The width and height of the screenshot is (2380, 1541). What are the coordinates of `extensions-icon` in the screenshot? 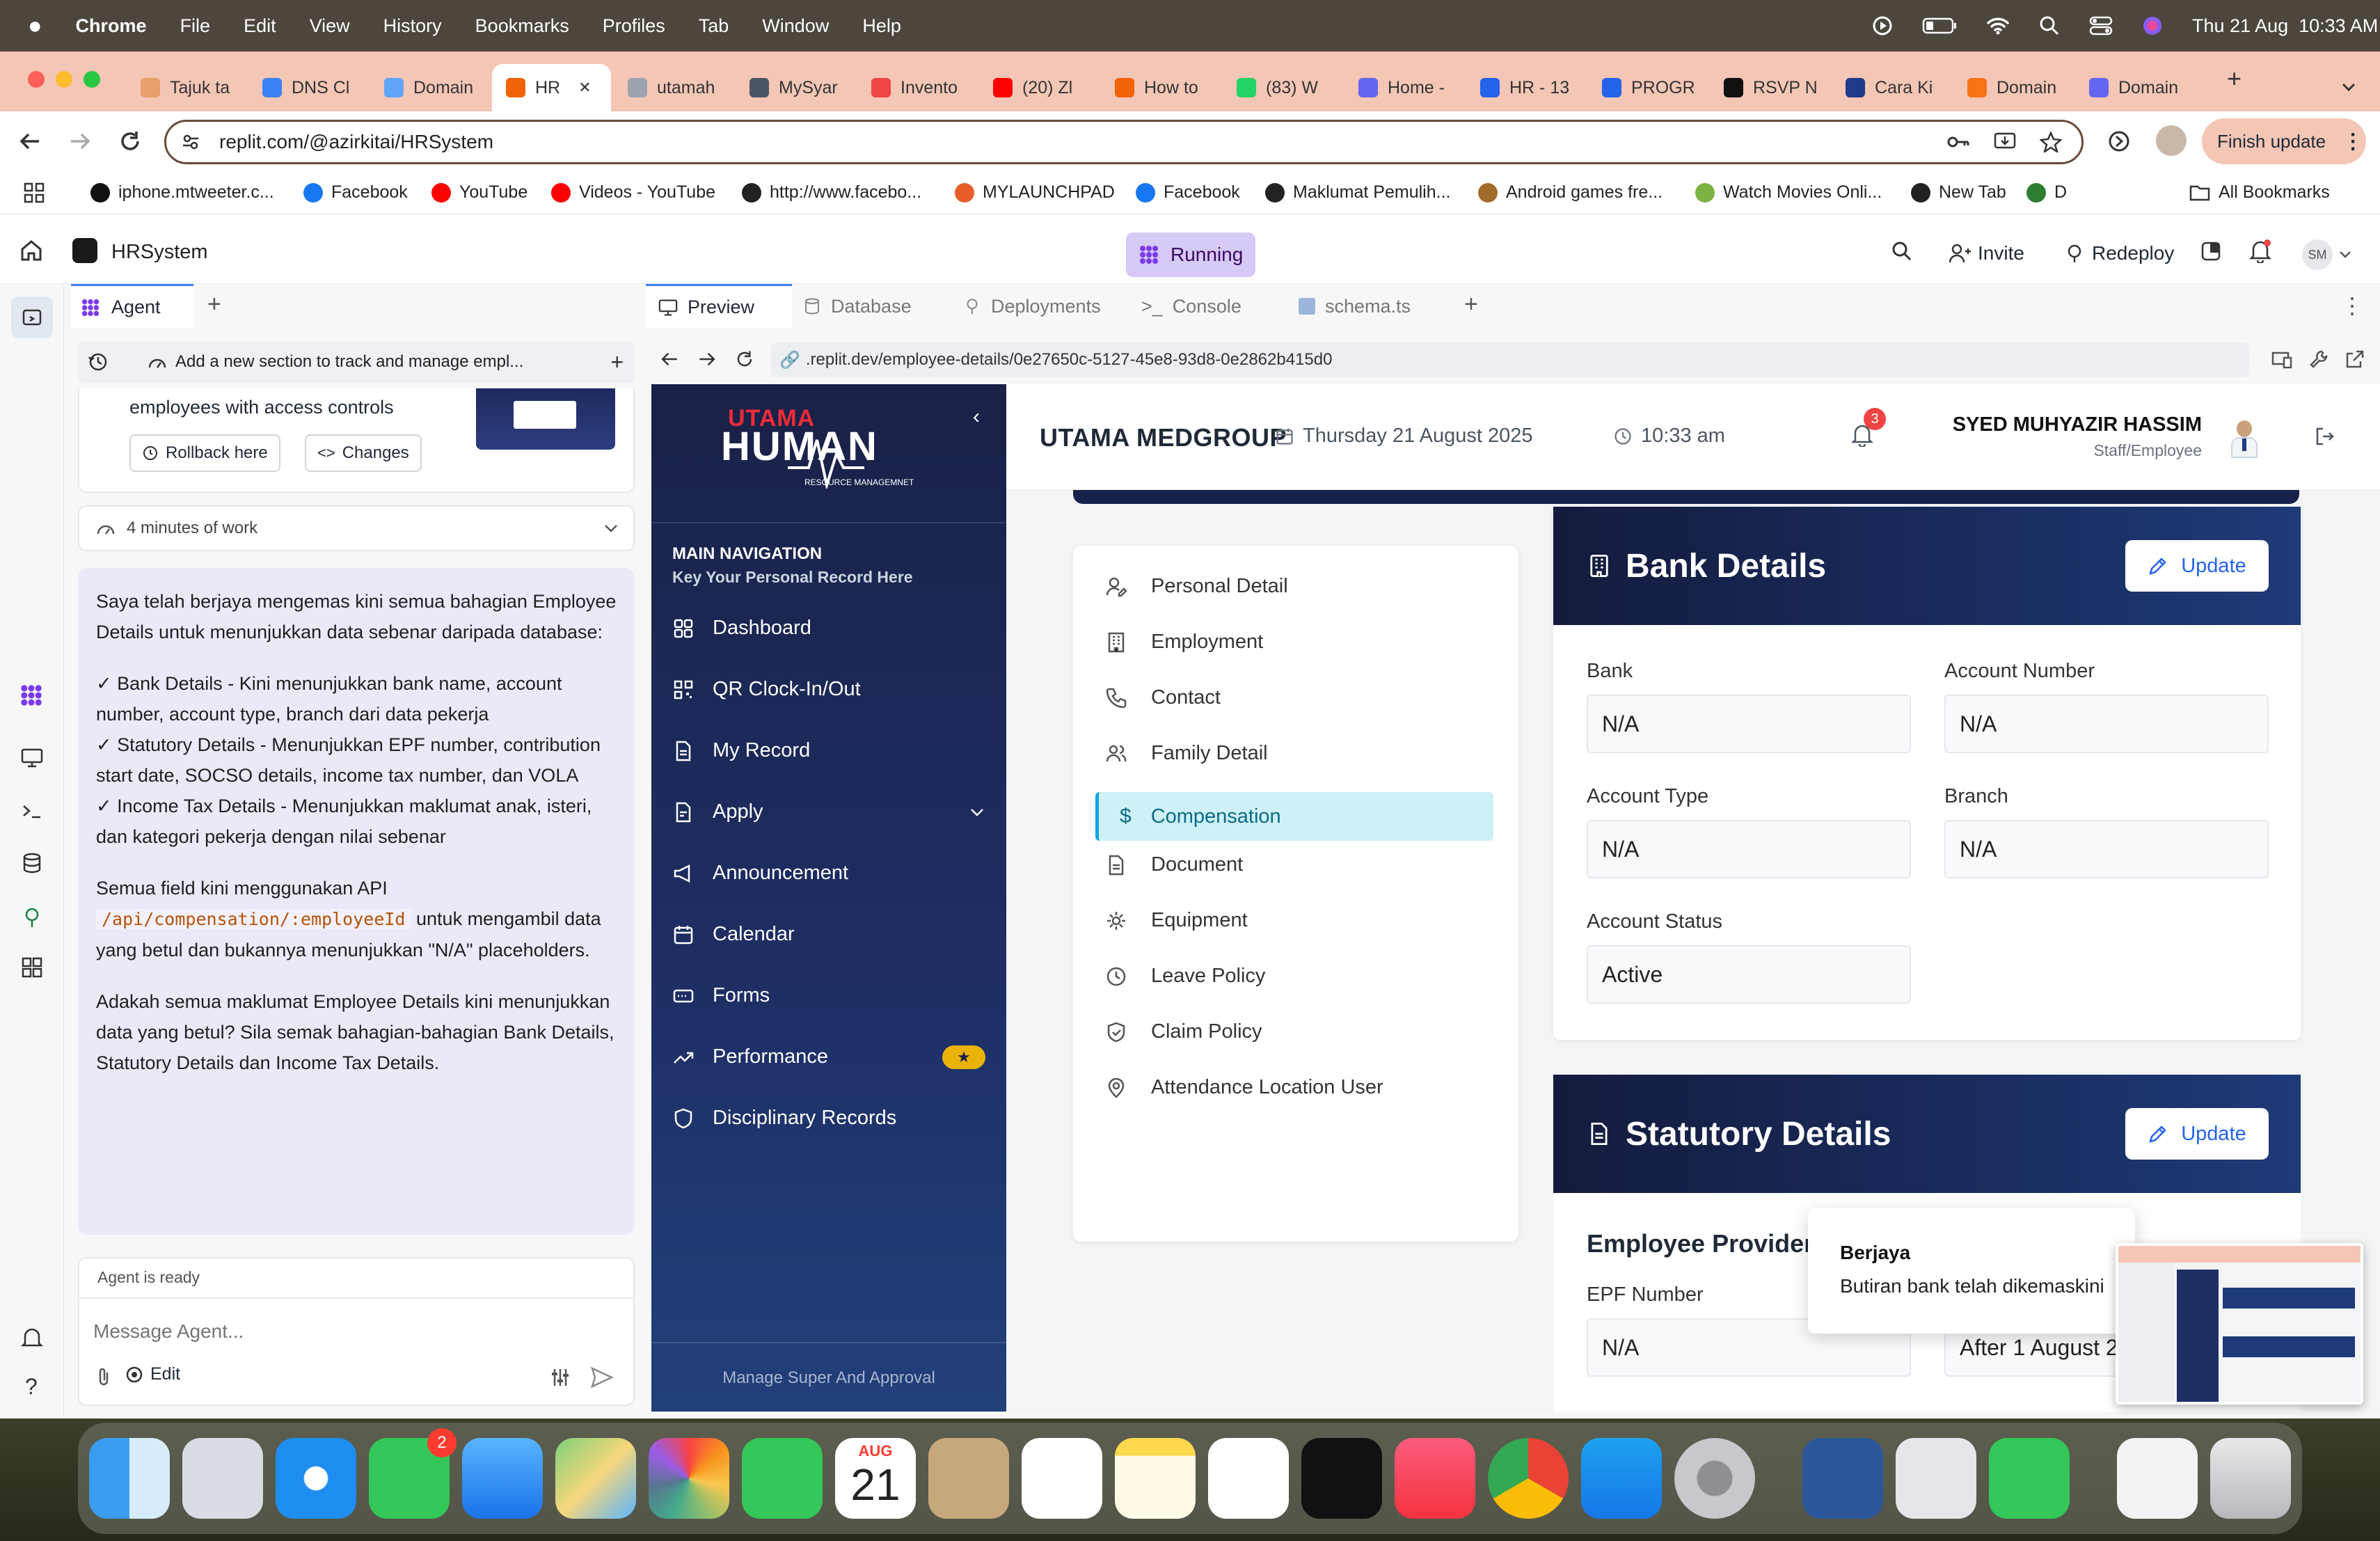 It's located at (2119, 141).